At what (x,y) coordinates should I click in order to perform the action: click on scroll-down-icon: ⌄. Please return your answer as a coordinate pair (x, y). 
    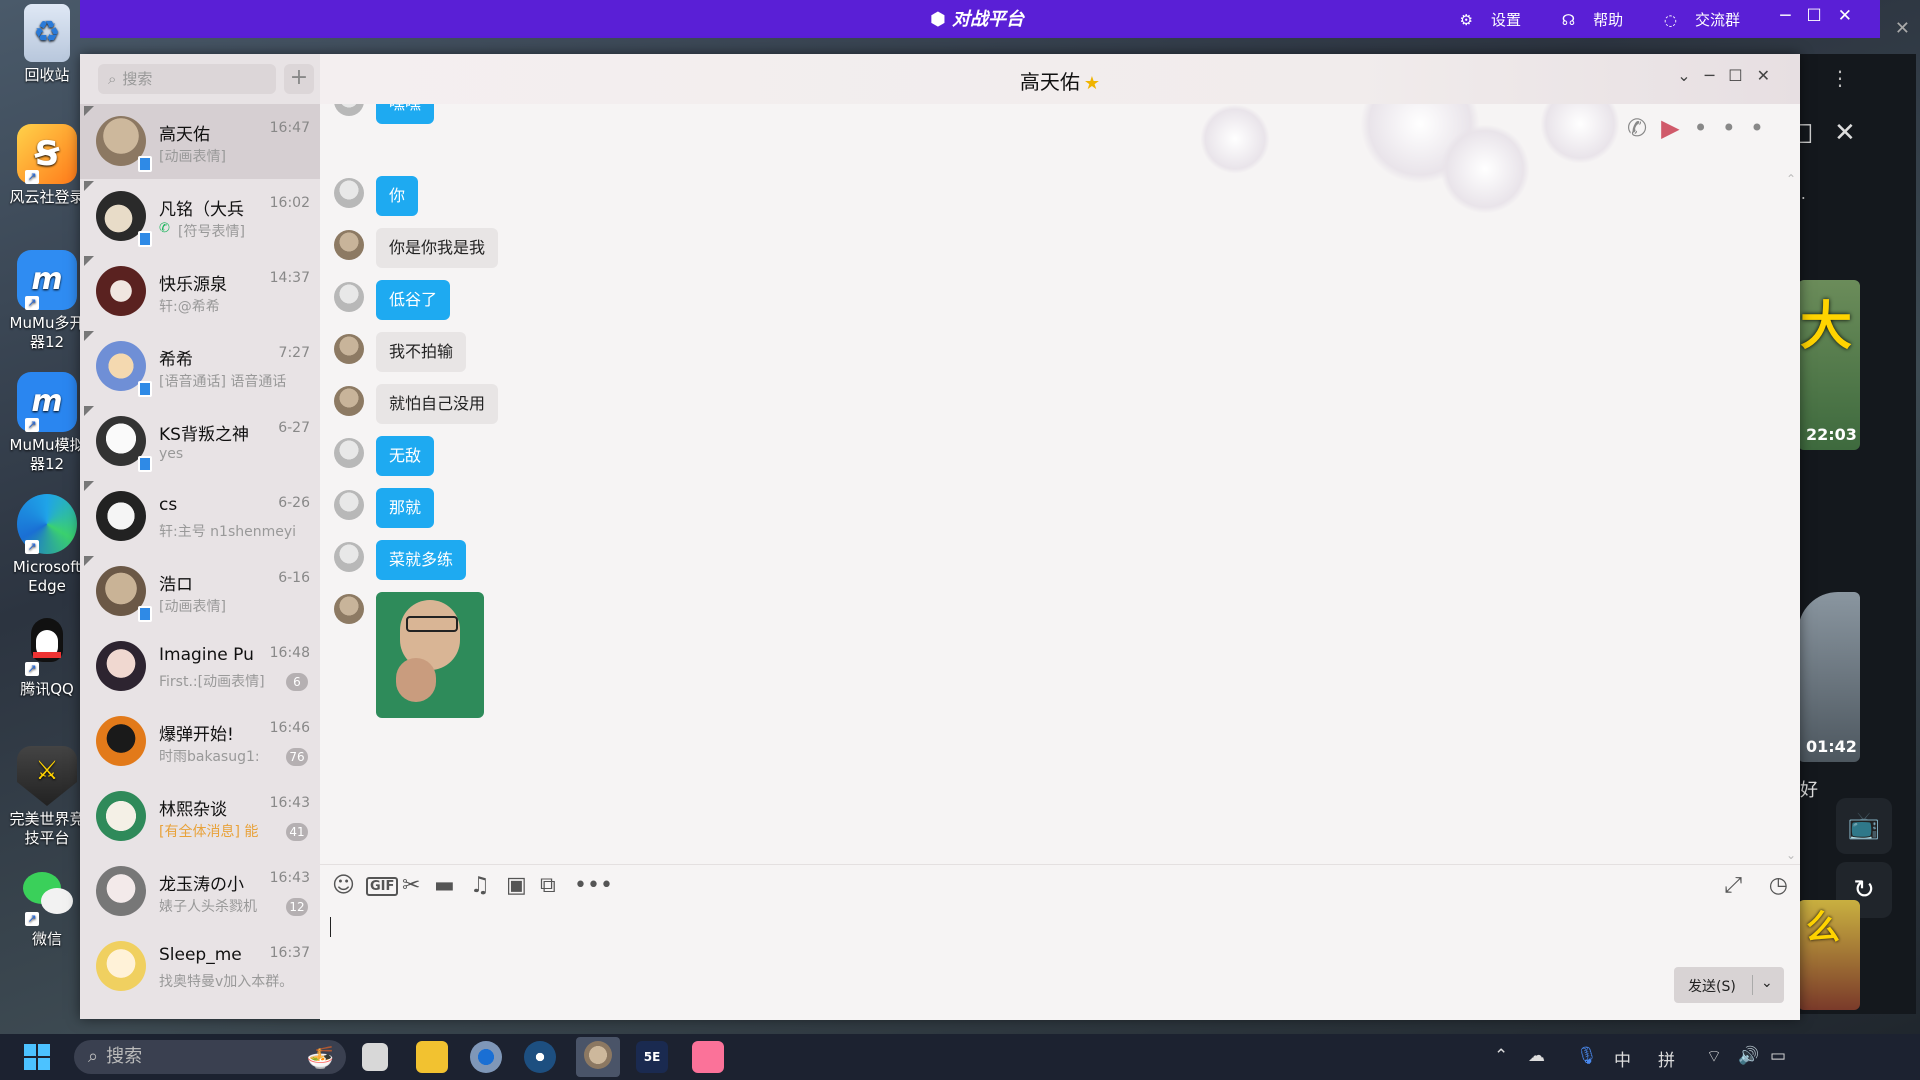
    Looking at the image, I should click on (1791, 855).